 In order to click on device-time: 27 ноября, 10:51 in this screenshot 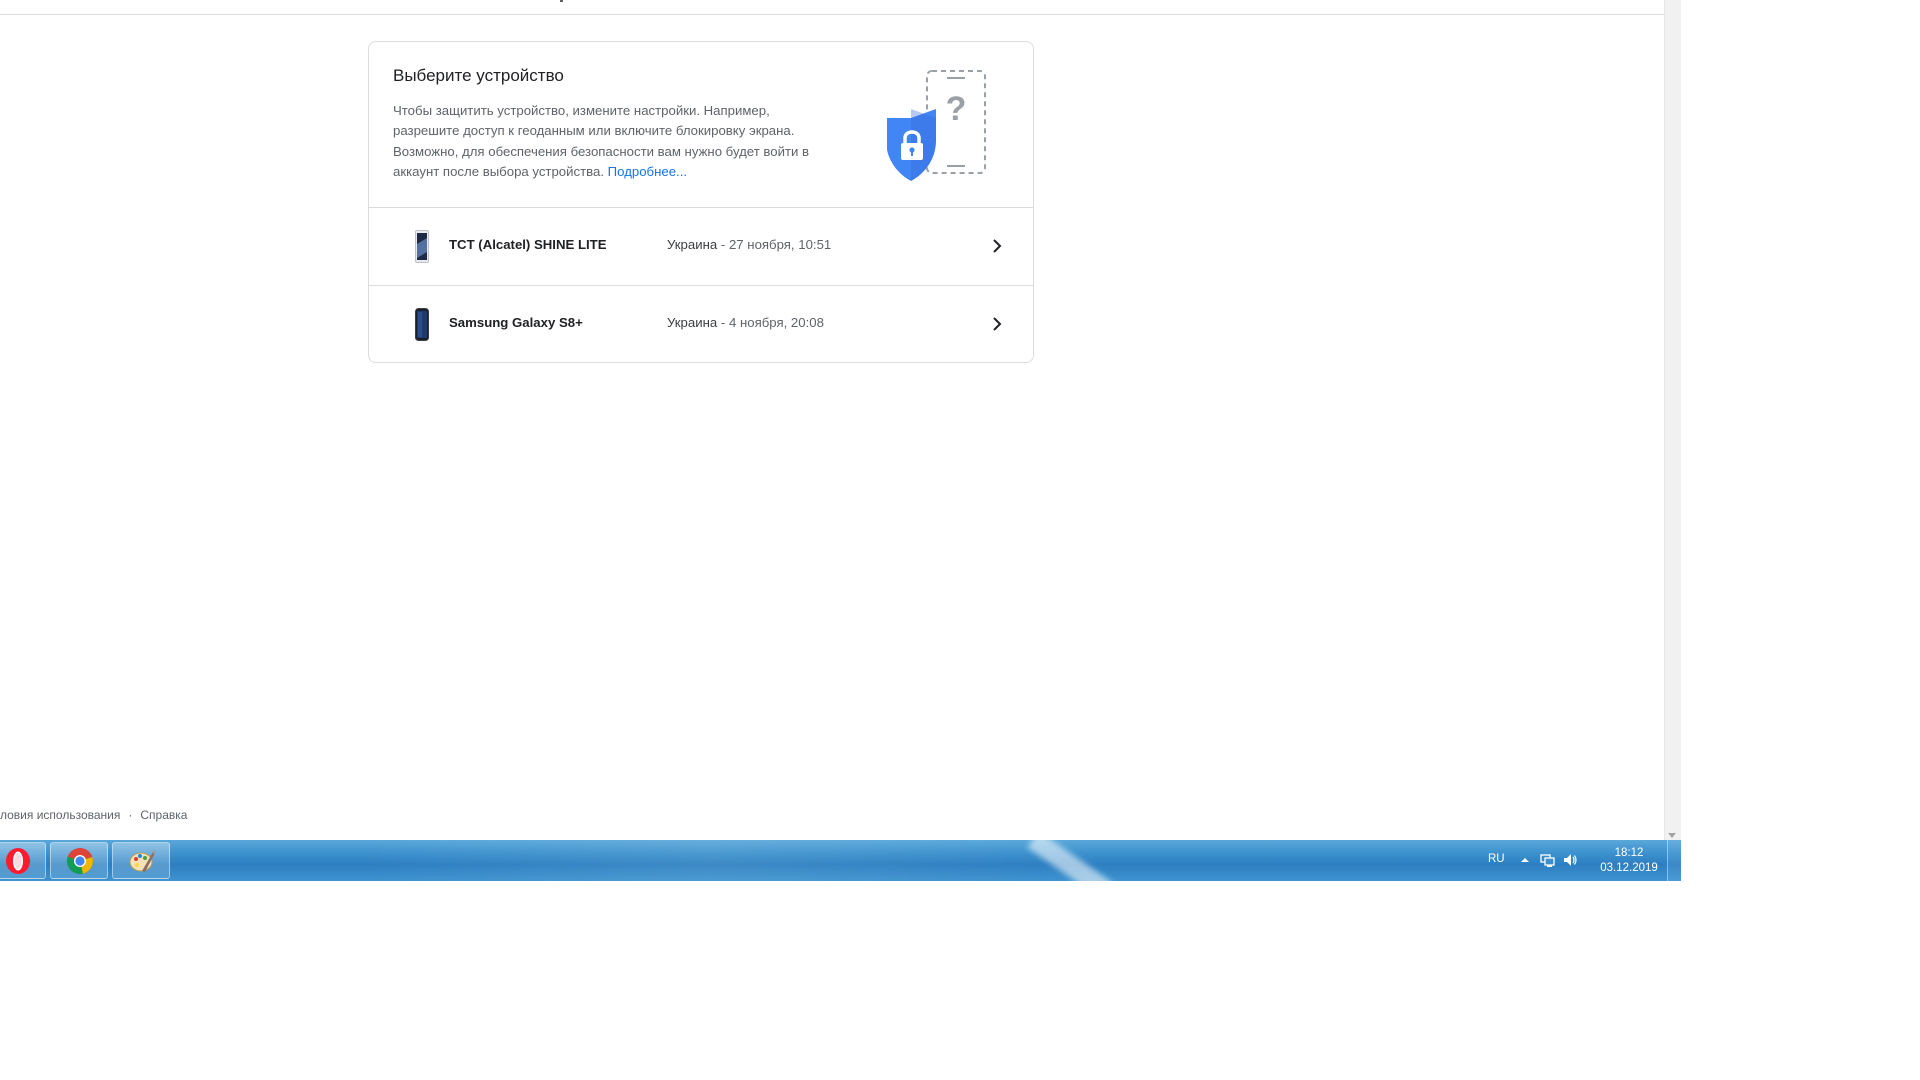, I will do `click(780, 244)`.